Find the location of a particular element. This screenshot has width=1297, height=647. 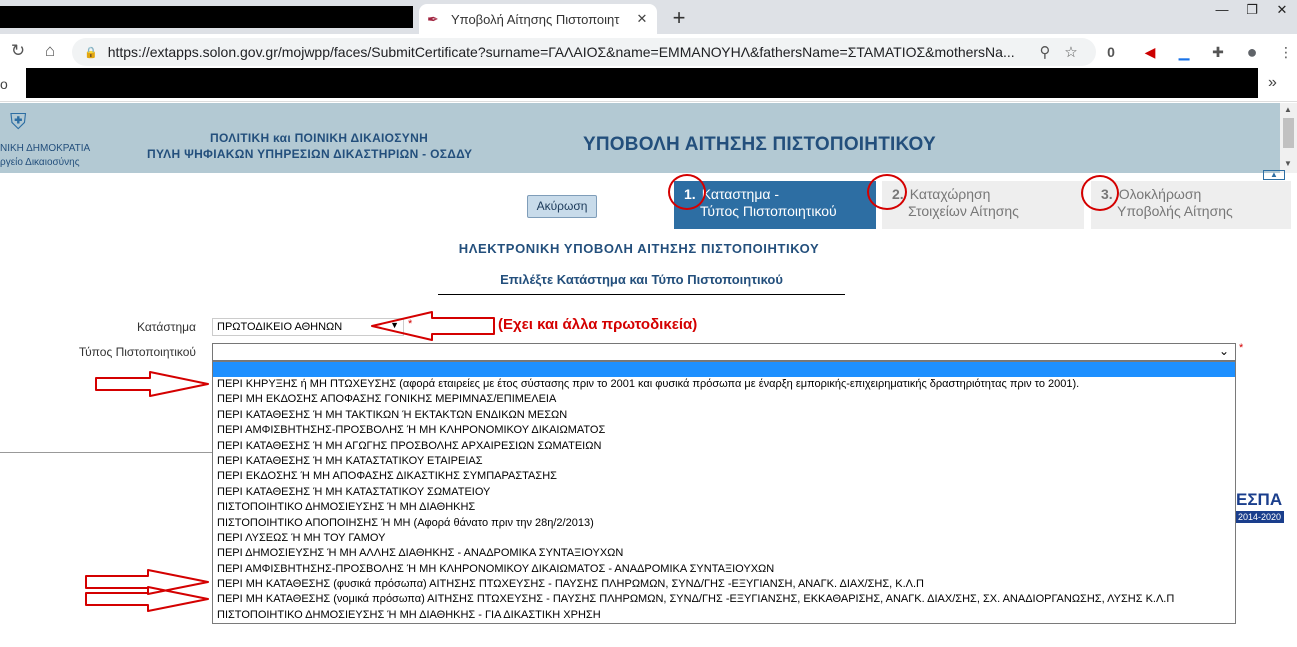

annotation-arrow-store is located at coordinates (433, 326).